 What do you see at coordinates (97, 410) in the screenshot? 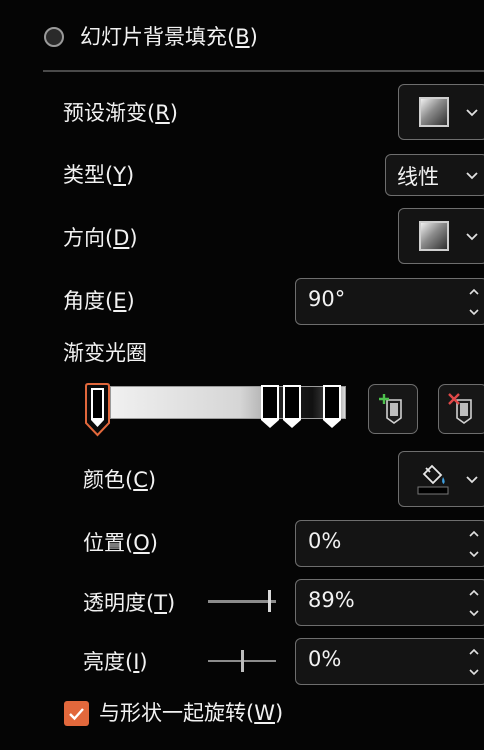
I see `gradient-stop-selected` at bounding box center [97, 410].